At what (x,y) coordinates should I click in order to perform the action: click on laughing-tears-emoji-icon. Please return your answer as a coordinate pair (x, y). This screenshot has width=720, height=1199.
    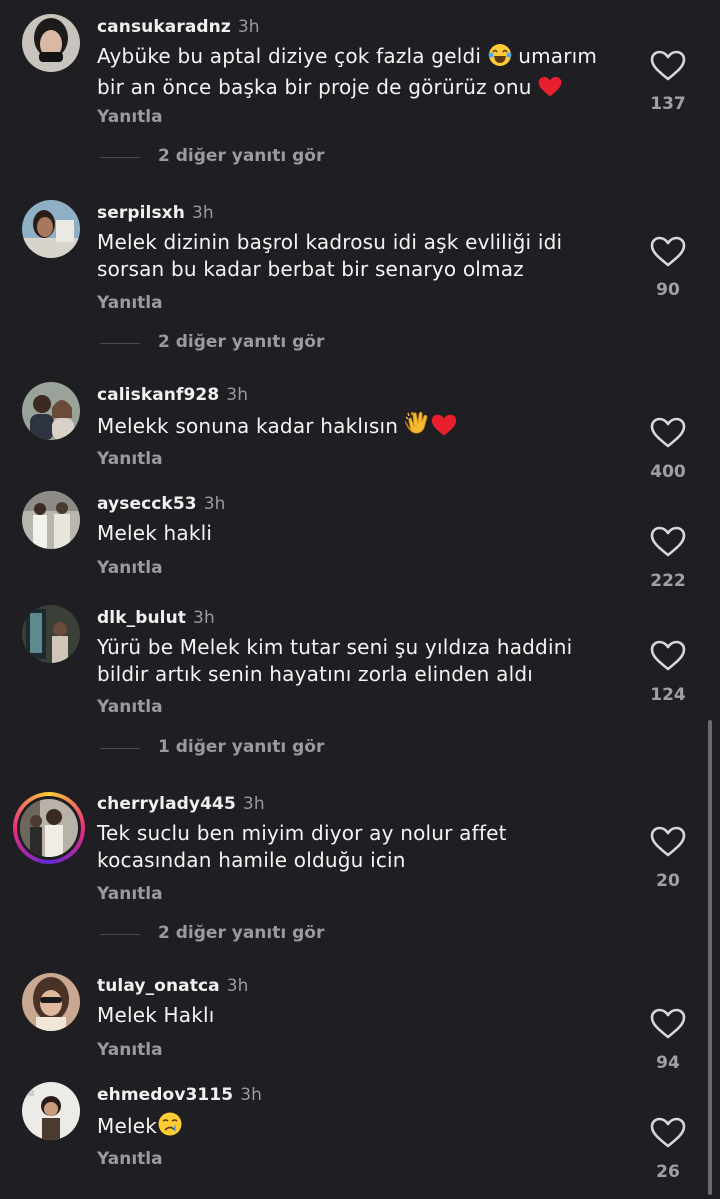
    Looking at the image, I should click on (500, 58).